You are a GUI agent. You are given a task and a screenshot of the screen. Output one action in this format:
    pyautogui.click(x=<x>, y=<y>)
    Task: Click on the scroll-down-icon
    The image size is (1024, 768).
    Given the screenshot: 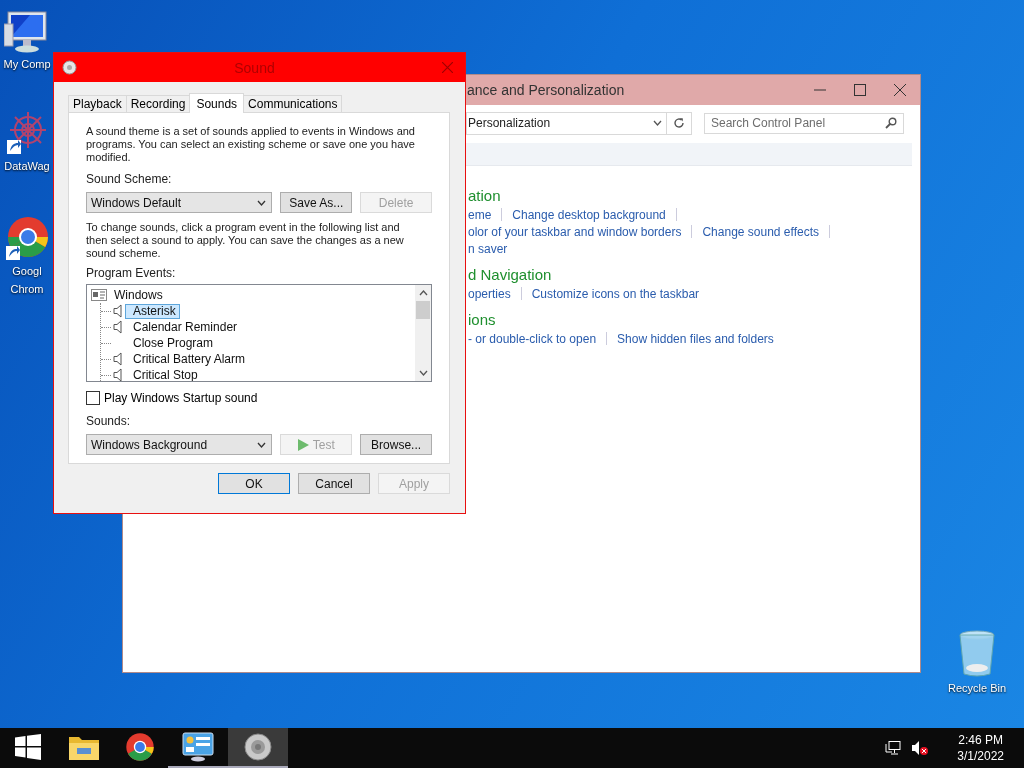 What is the action you would take?
    pyautogui.click(x=423, y=373)
    